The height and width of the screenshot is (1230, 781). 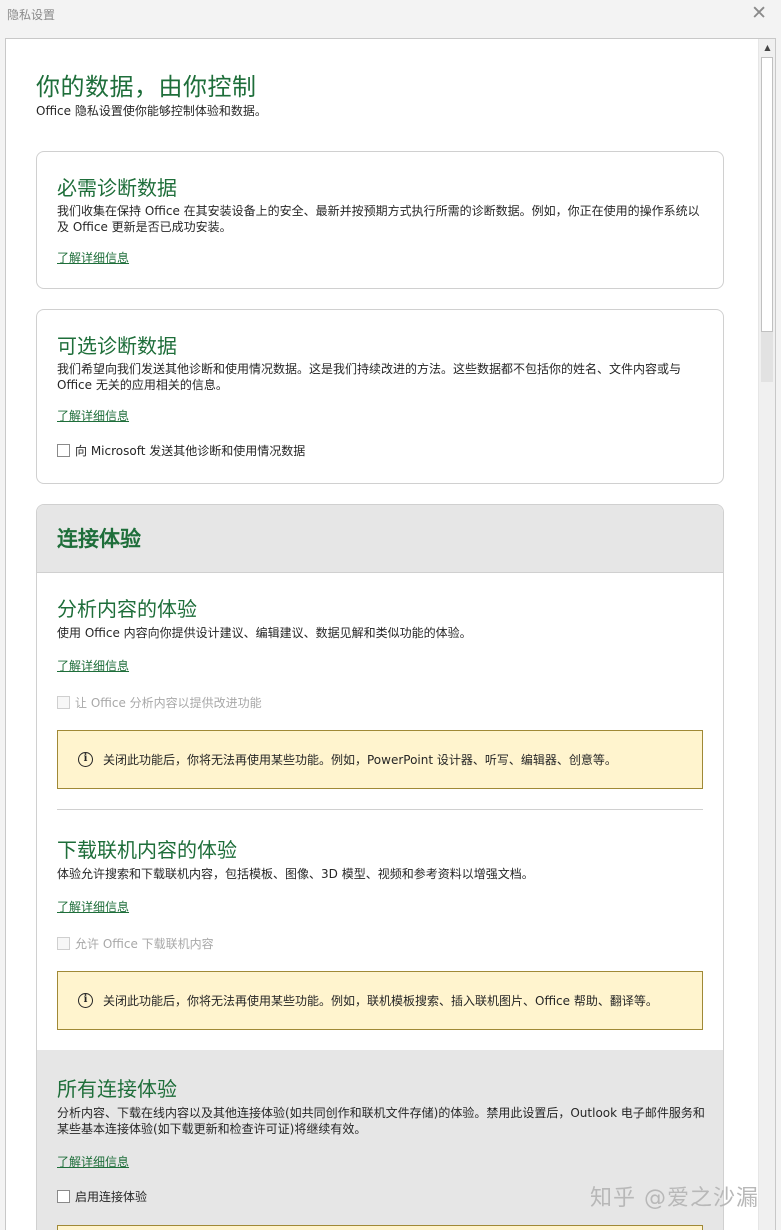 What do you see at coordinates (93, 906) in the screenshot?
I see `download-content-learn-more-link: 了解详细信息` at bounding box center [93, 906].